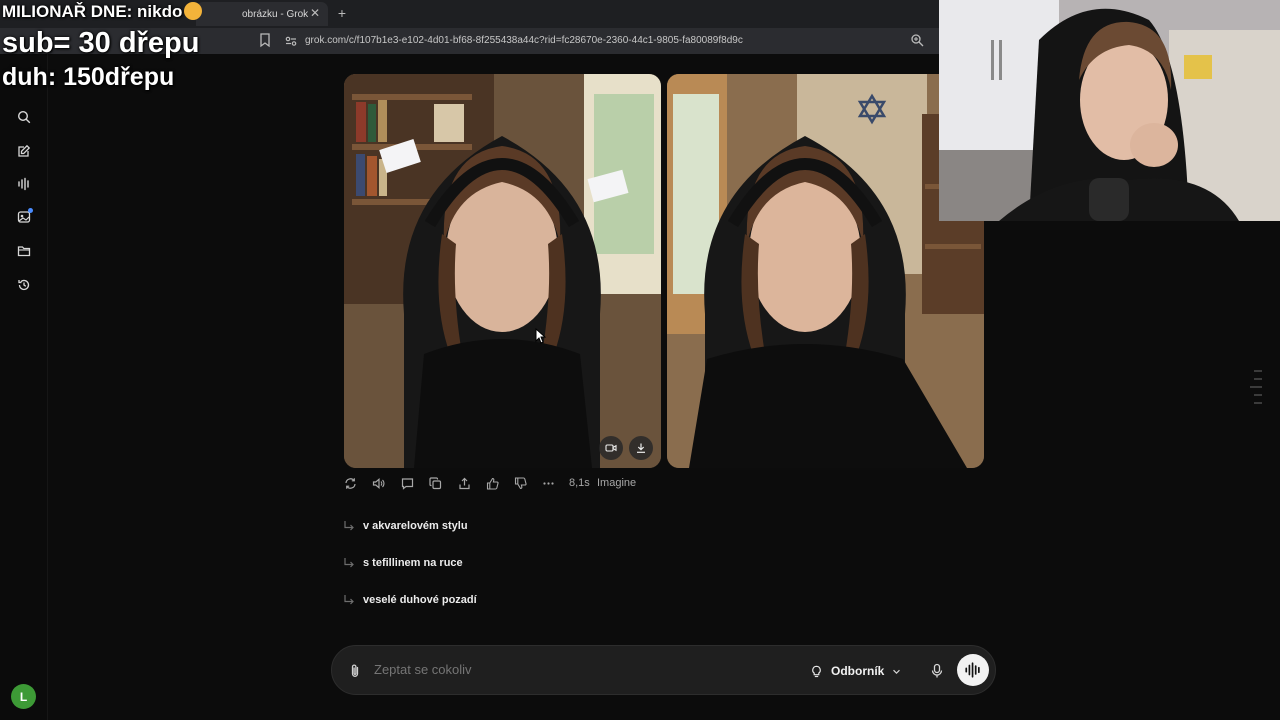 This screenshot has width=1280, height=720. I want to click on overlay-duh: duh: 150dřepu, so click(88, 77).